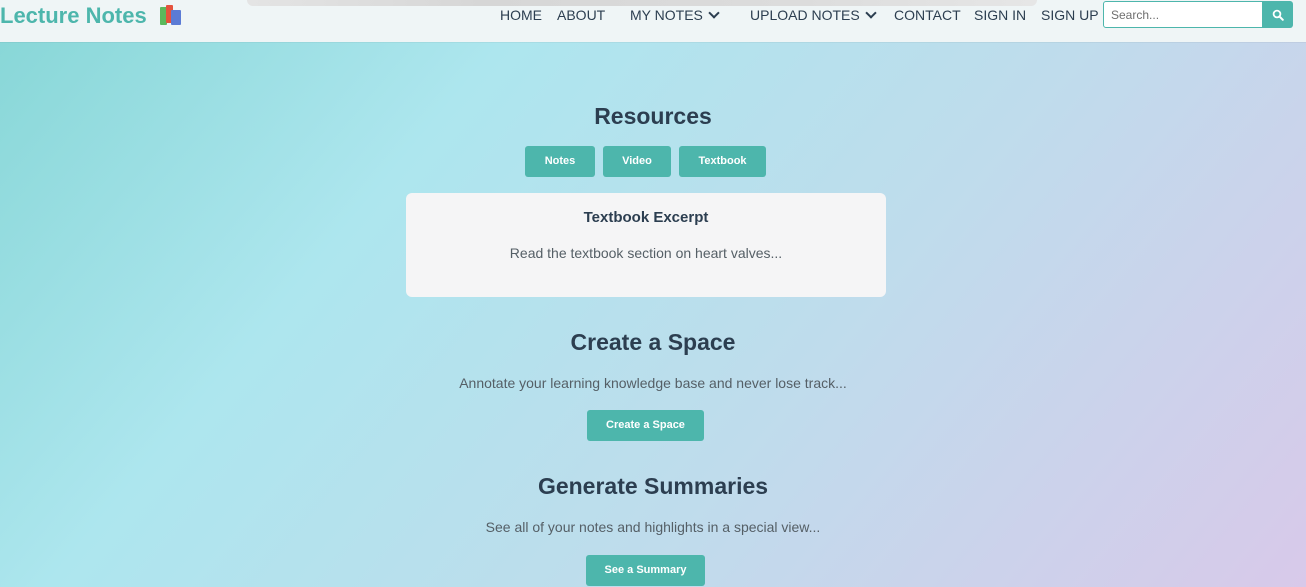 The width and height of the screenshot is (1306, 587). I want to click on create-space-title: Create a Space, so click(653, 342).